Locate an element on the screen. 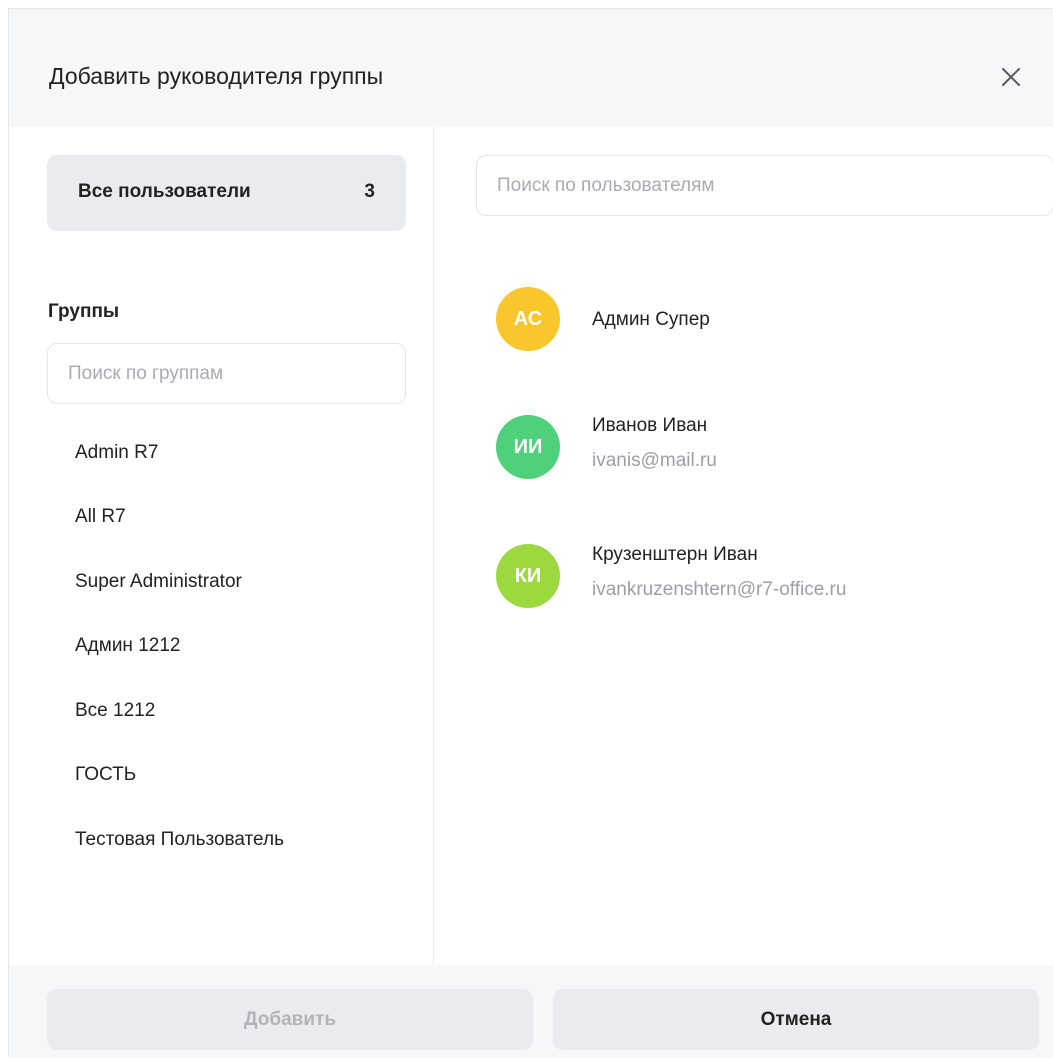 The image size is (1053, 1058). cancel-button: Отмена is located at coordinates (796, 1019).